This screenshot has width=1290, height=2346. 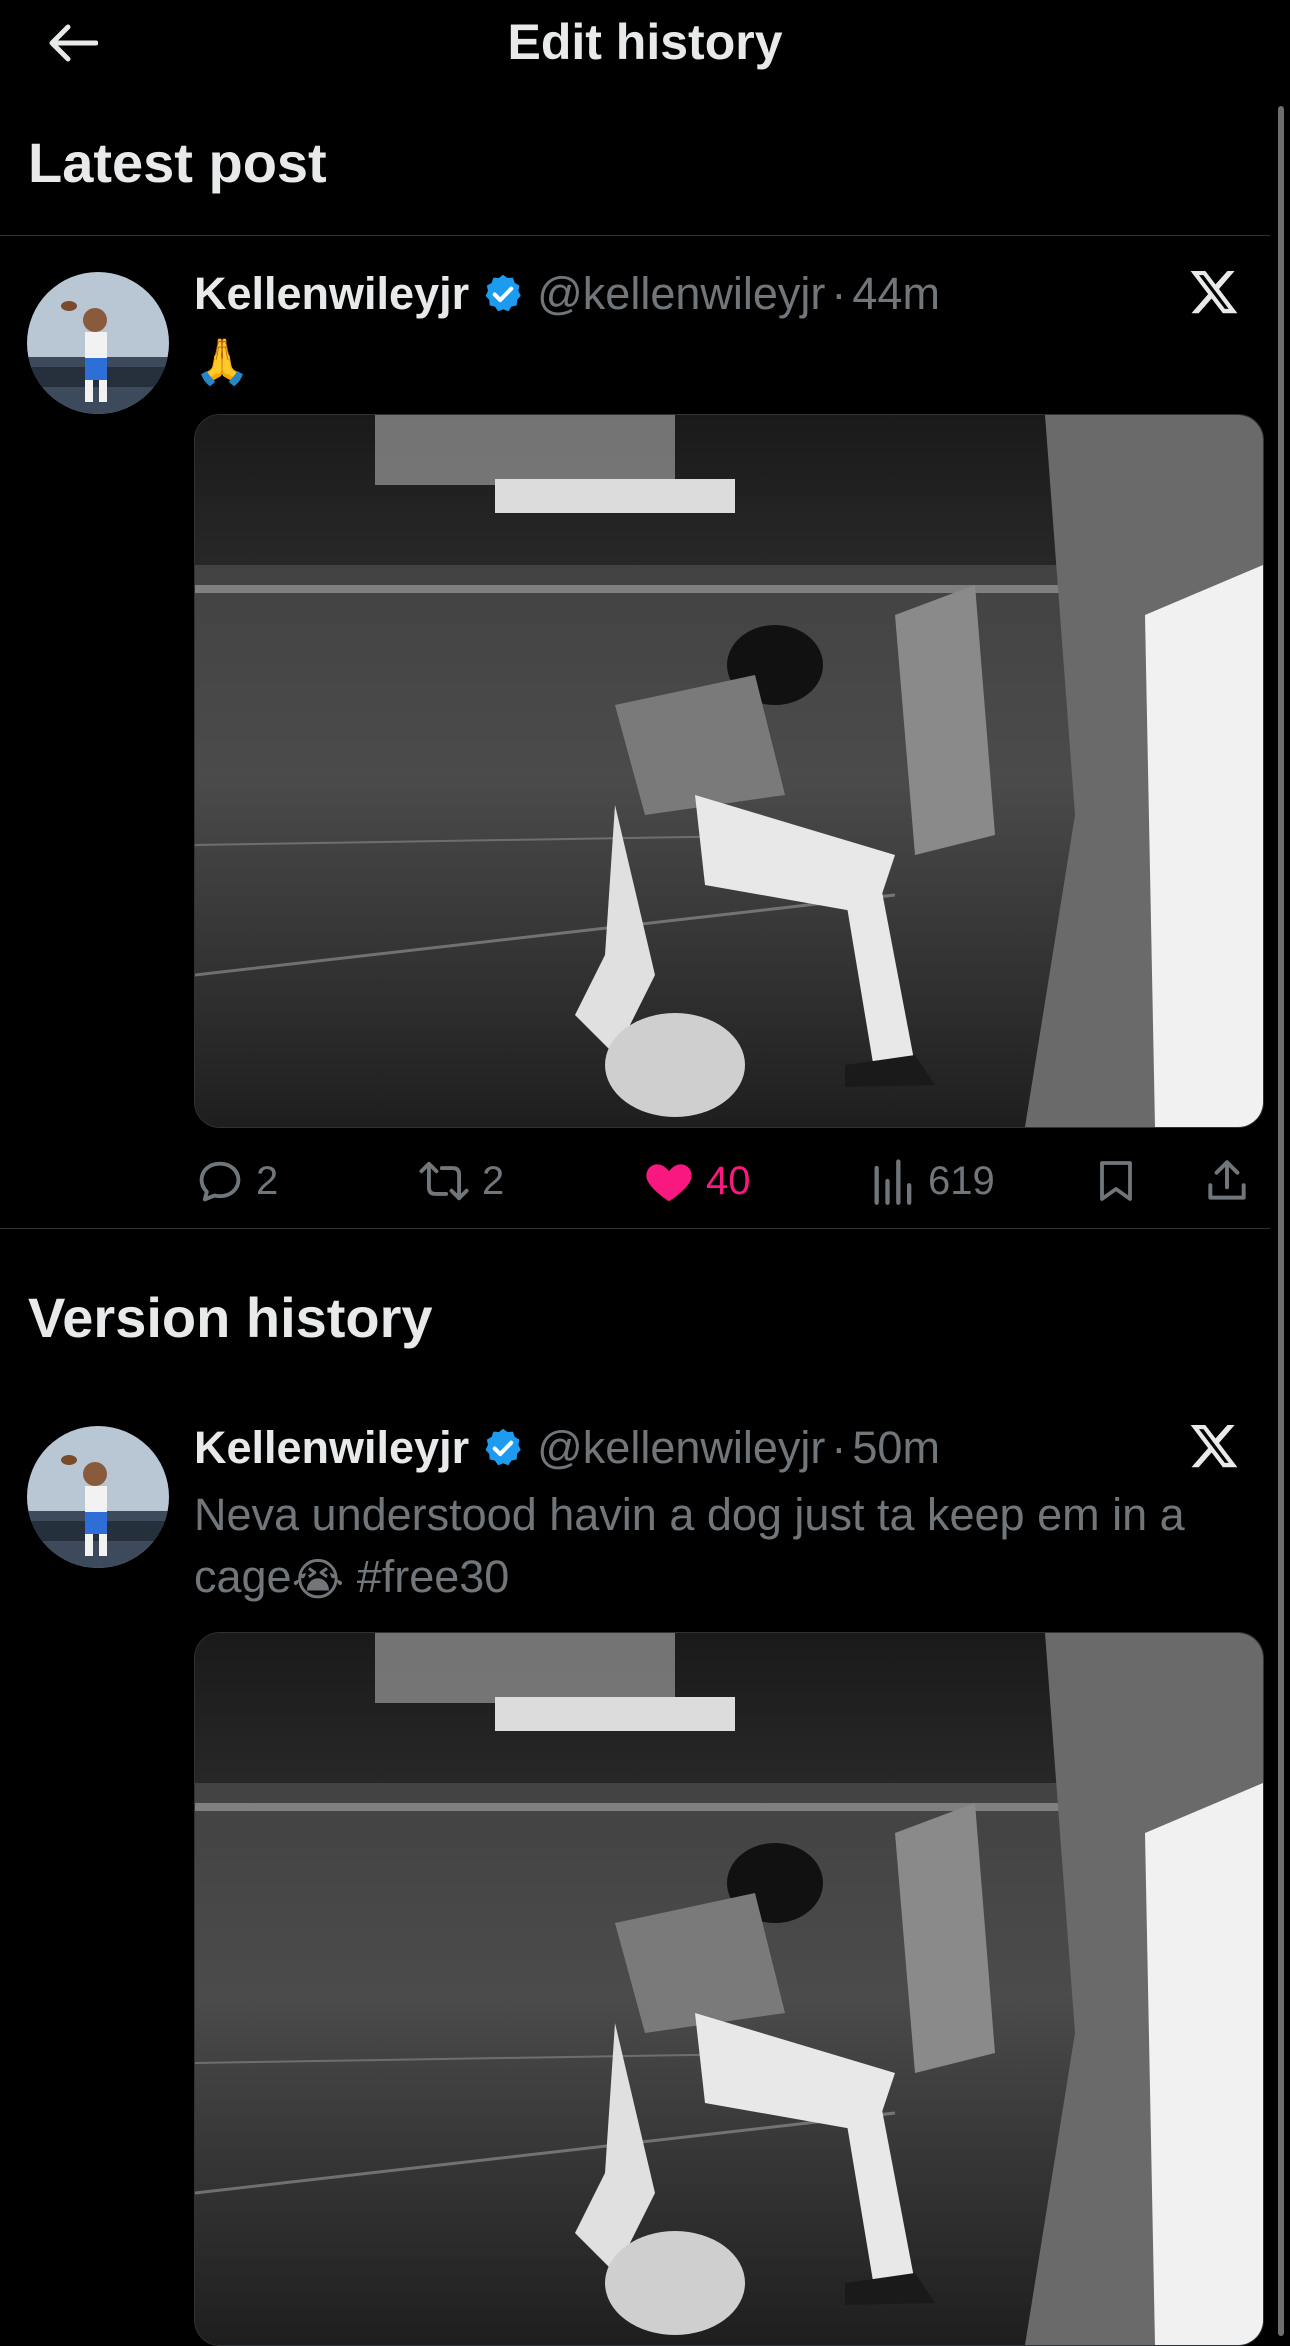 I want to click on views-button: 619, so click(x=932, y=1181).